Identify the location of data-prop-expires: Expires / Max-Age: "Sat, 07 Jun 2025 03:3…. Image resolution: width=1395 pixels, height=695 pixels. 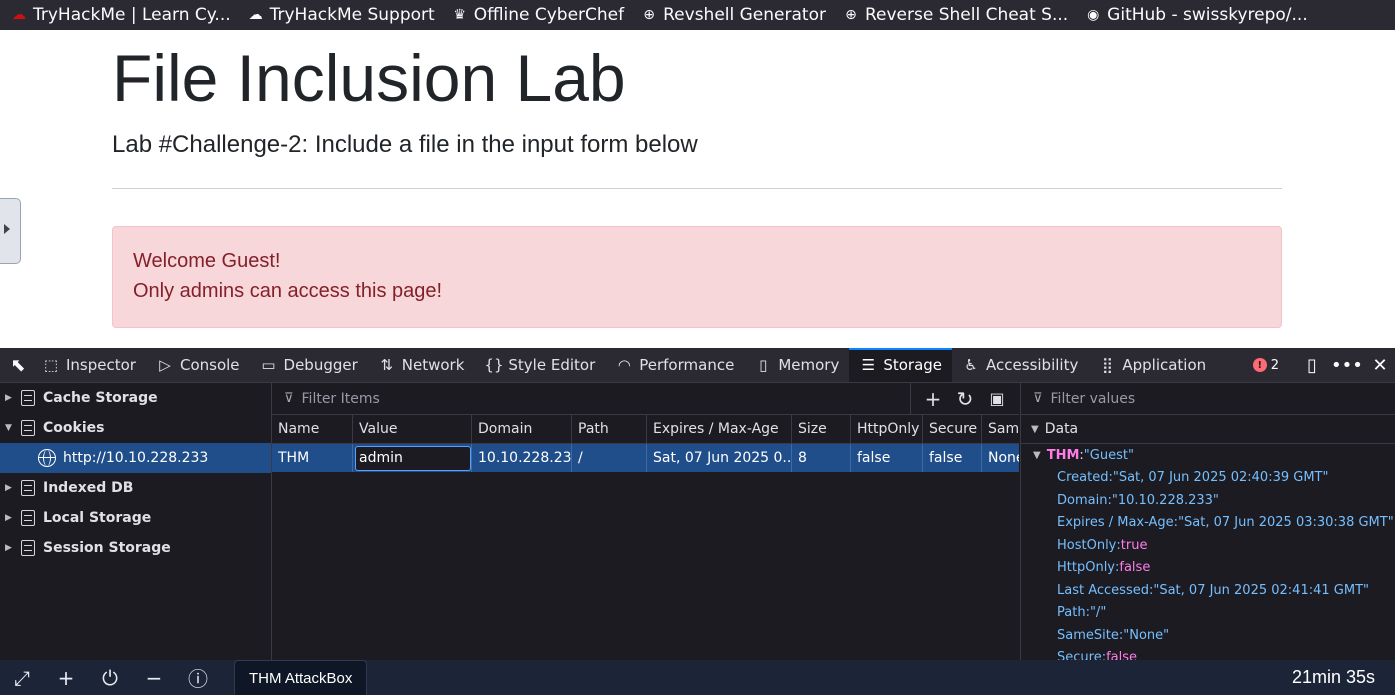
(1225, 522).